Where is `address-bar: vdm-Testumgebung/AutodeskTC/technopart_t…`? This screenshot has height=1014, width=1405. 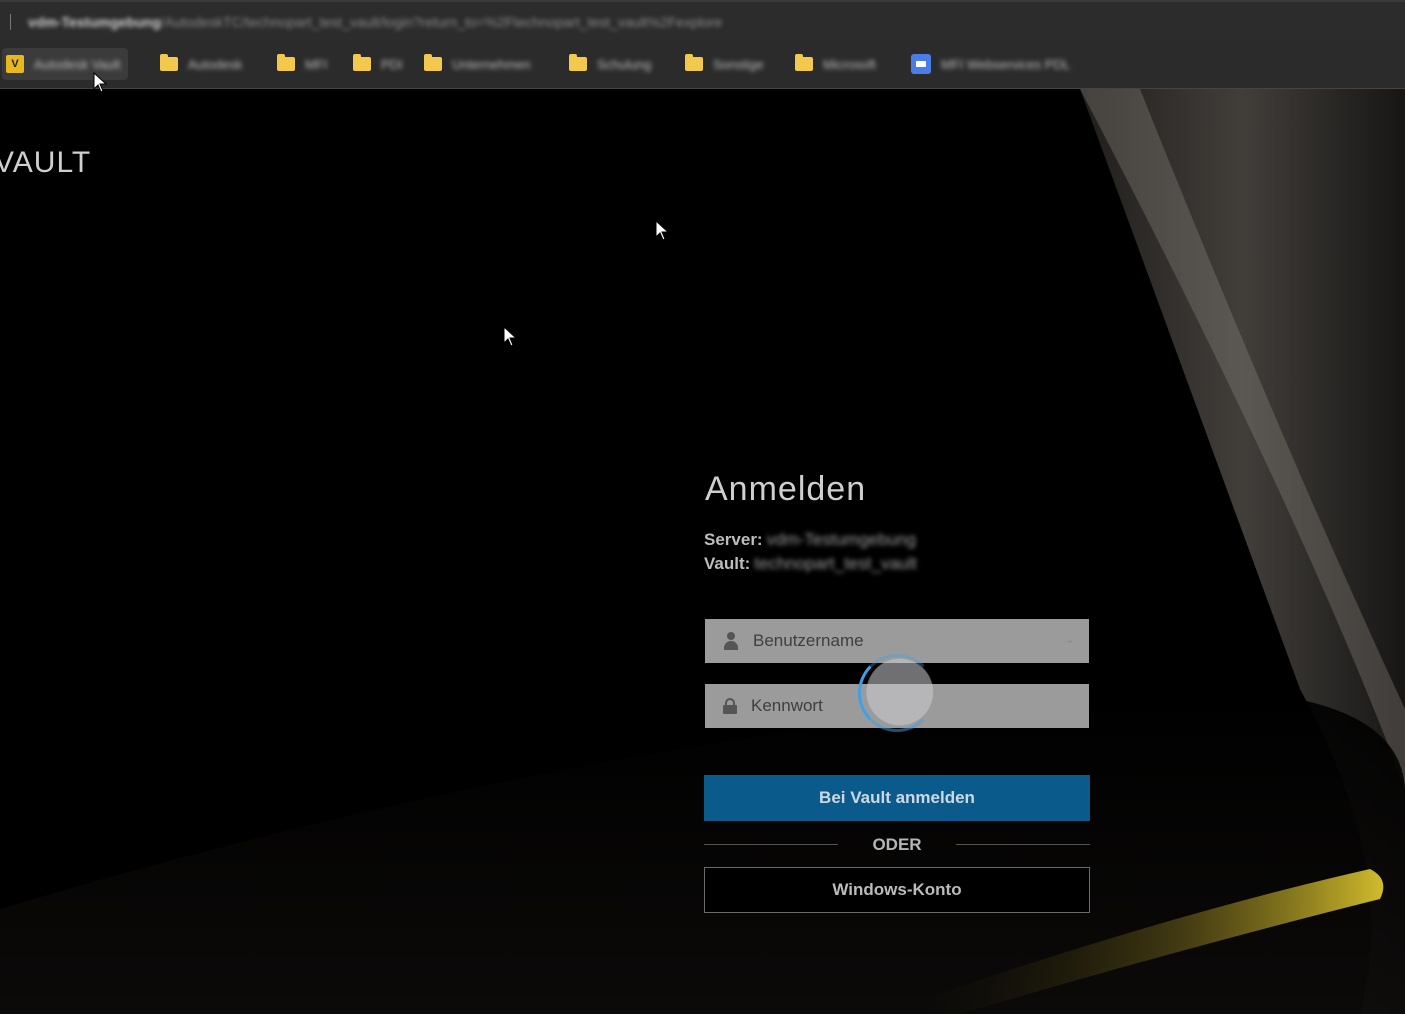
address-bar: vdm-Testumgebung/AutodeskTC/technopart_t… is located at coordinates (702, 21).